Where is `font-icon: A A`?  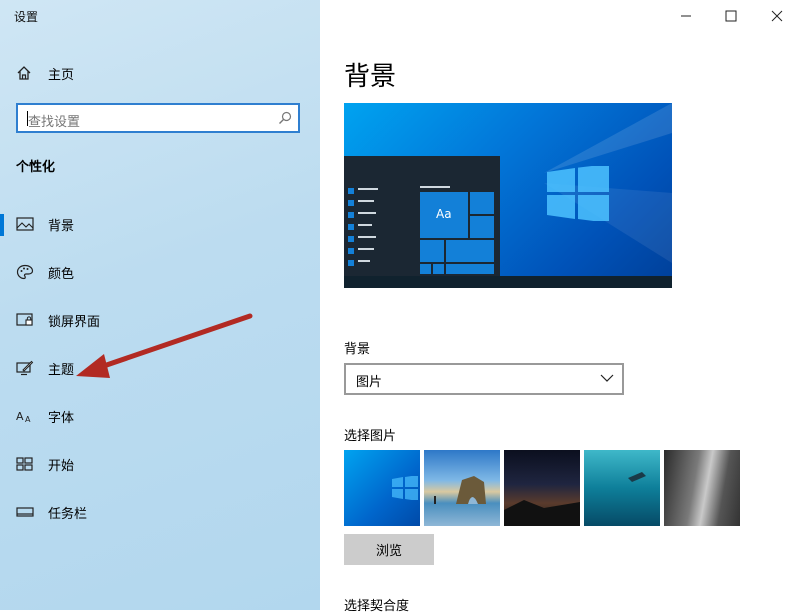 font-icon: A A is located at coordinates (23, 417).